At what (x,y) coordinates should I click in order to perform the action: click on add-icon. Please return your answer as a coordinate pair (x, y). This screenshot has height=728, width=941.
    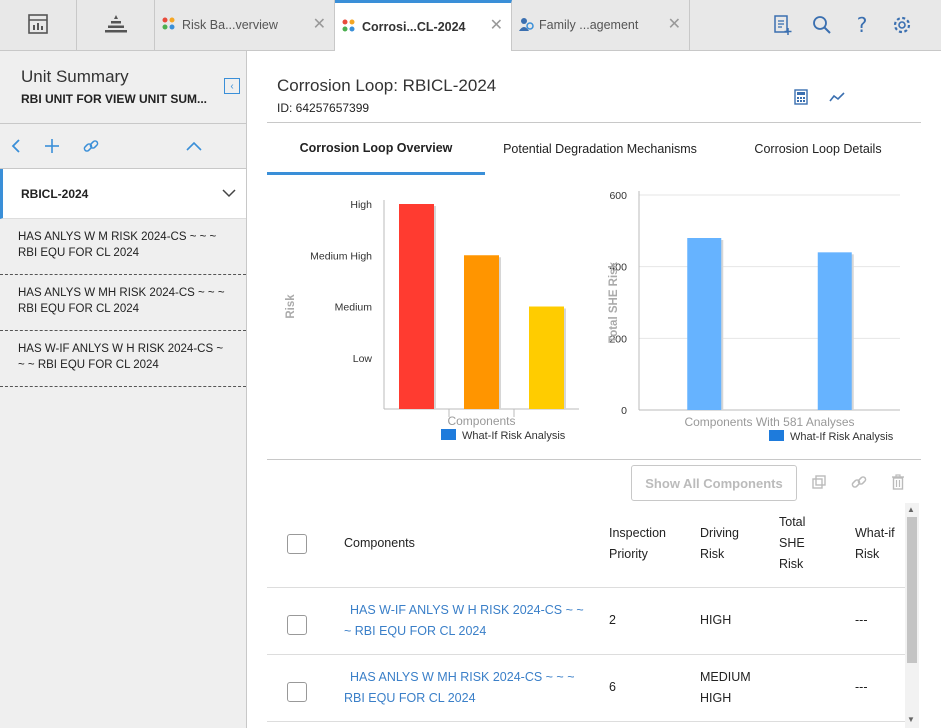
    Looking at the image, I should click on (52, 146).